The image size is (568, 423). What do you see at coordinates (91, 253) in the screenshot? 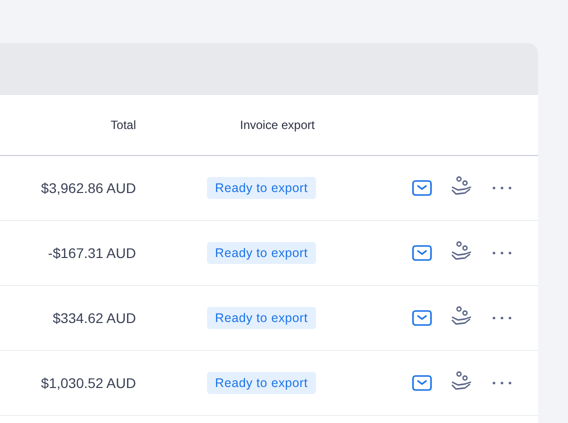
I see `total-cell-text: -$167.31 AUD` at bounding box center [91, 253].